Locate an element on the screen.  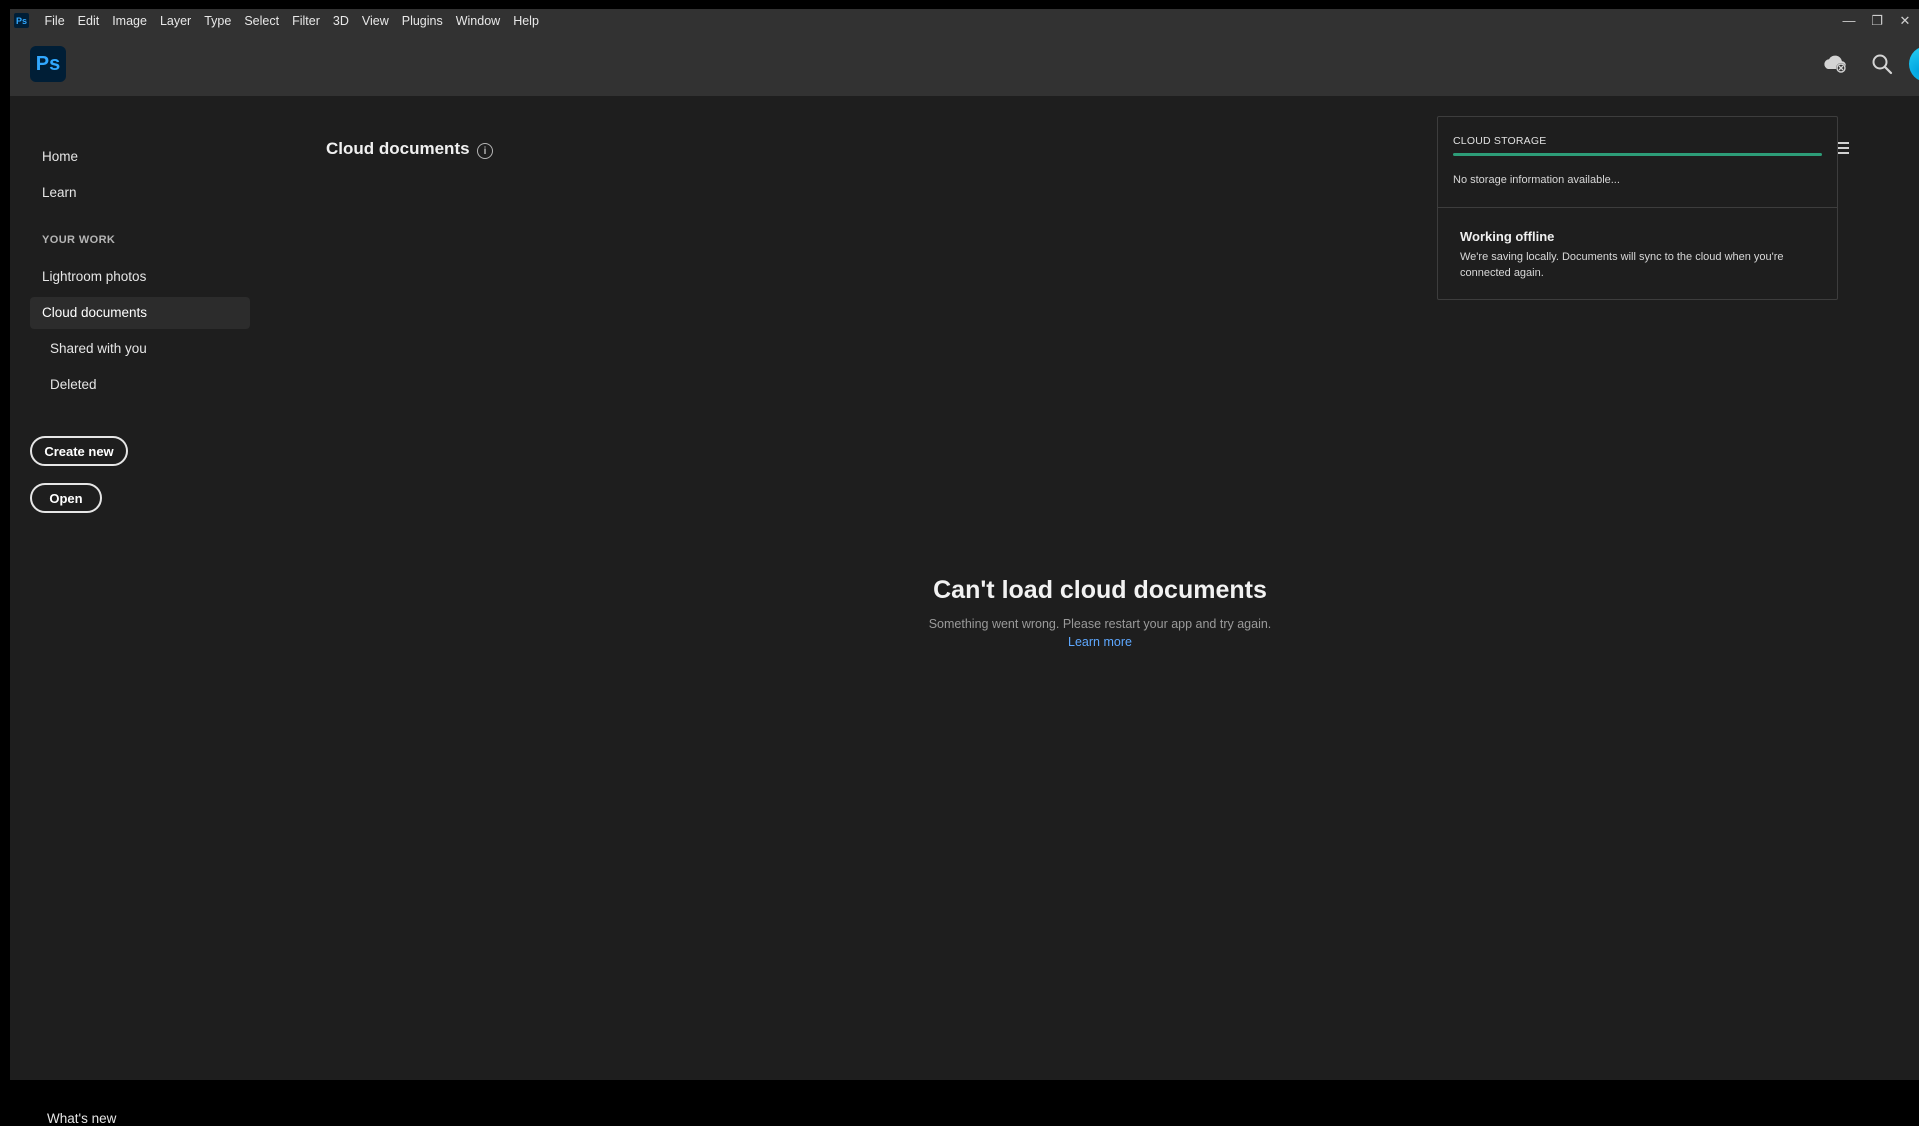
storage-progress-bar is located at coordinates (1637, 154).